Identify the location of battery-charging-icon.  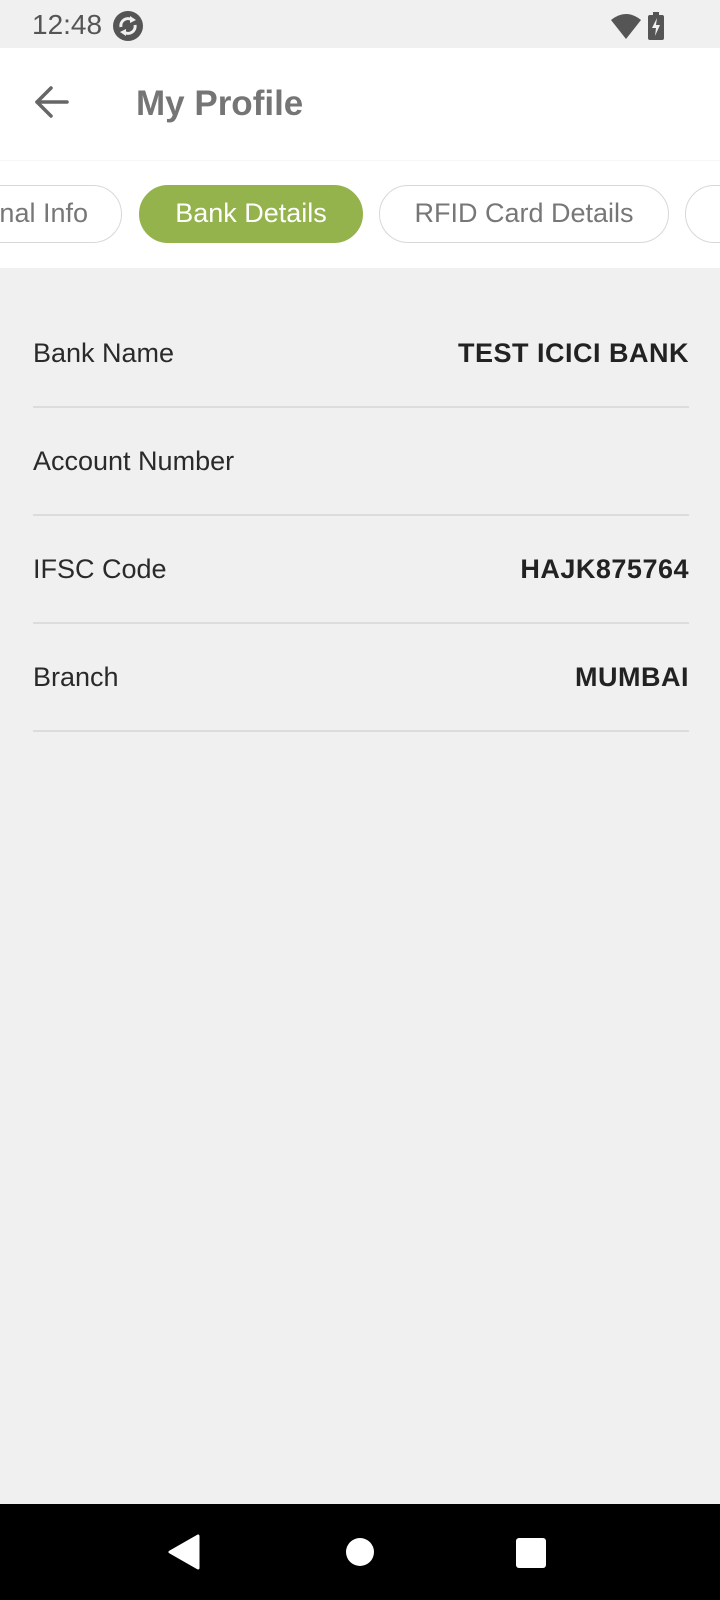
(656, 26).